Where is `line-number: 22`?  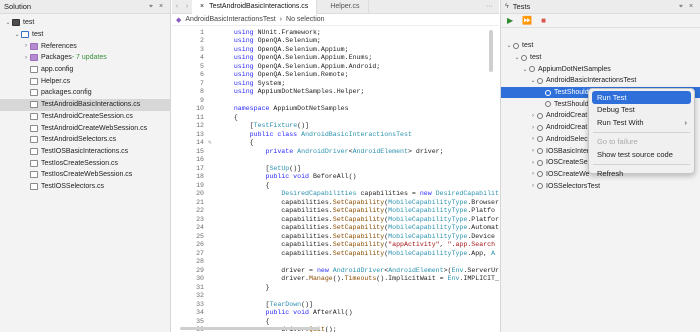
line-number: 22 is located at coordinates (200, 211).